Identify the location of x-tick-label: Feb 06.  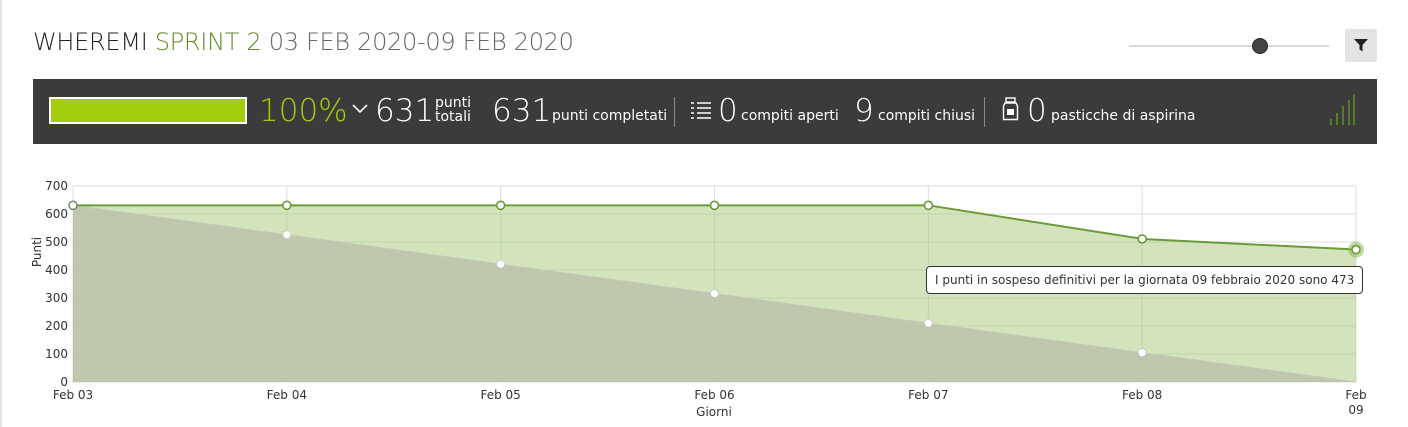
(714, 395).